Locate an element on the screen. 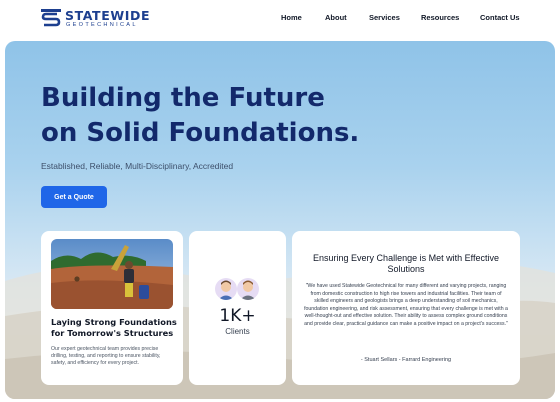 Image resolution: width=560 pixels, height=402 pixels. drilling-worker-photo is located at coordinates (112, 274).